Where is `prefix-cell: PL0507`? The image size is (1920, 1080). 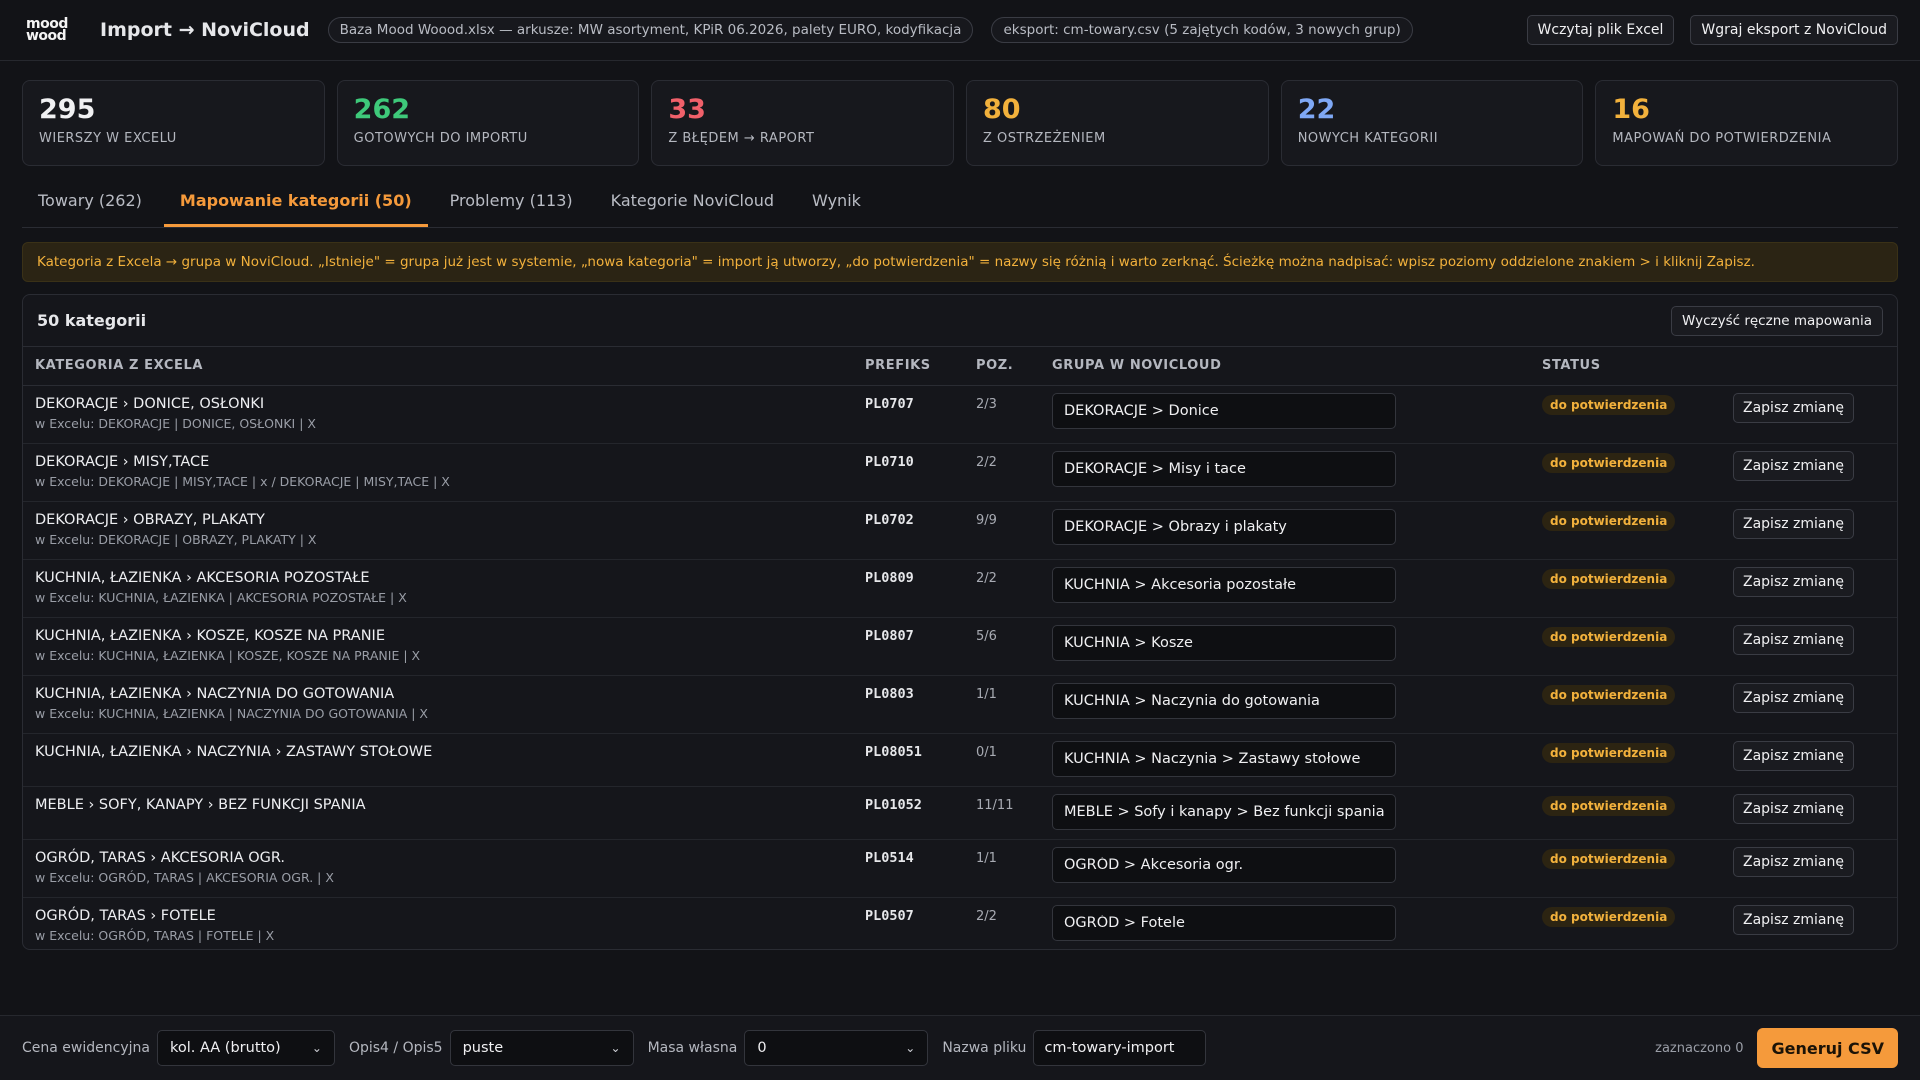 prefix-cell: PL0507 is located at coordinates (908, 923).